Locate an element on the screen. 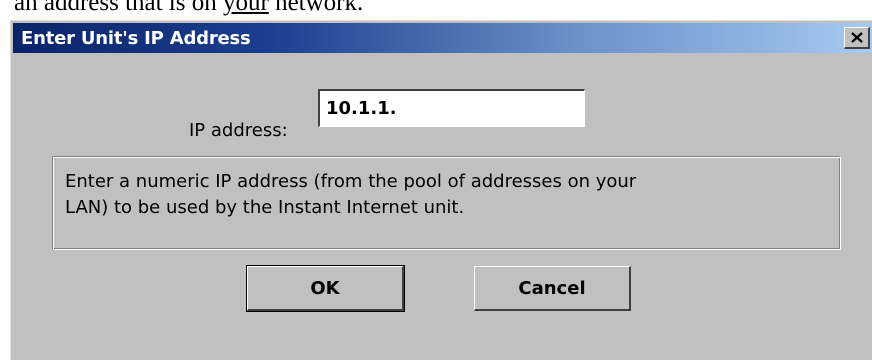 The height and width of the screenshot is (360, 872). document-text: an address that is on your network. is located at coordinates (188, 9).